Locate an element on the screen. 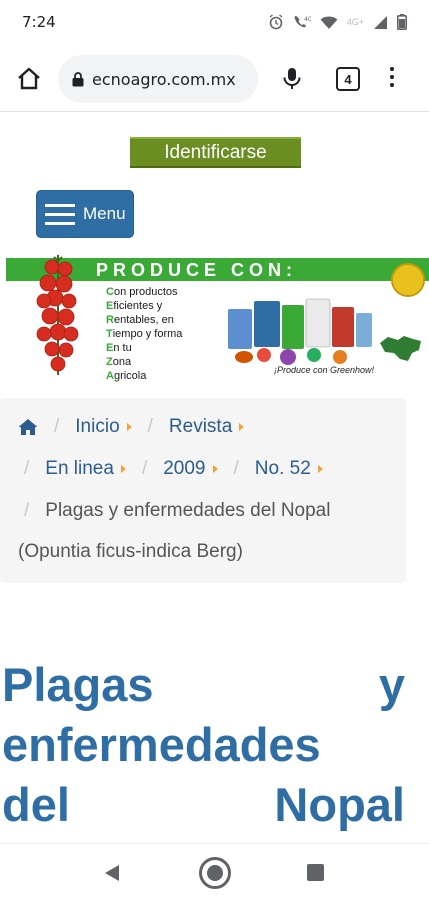 The width and height of the screenshot is (429, 900). recent-apps-icon is located at coordinates (315, 872).